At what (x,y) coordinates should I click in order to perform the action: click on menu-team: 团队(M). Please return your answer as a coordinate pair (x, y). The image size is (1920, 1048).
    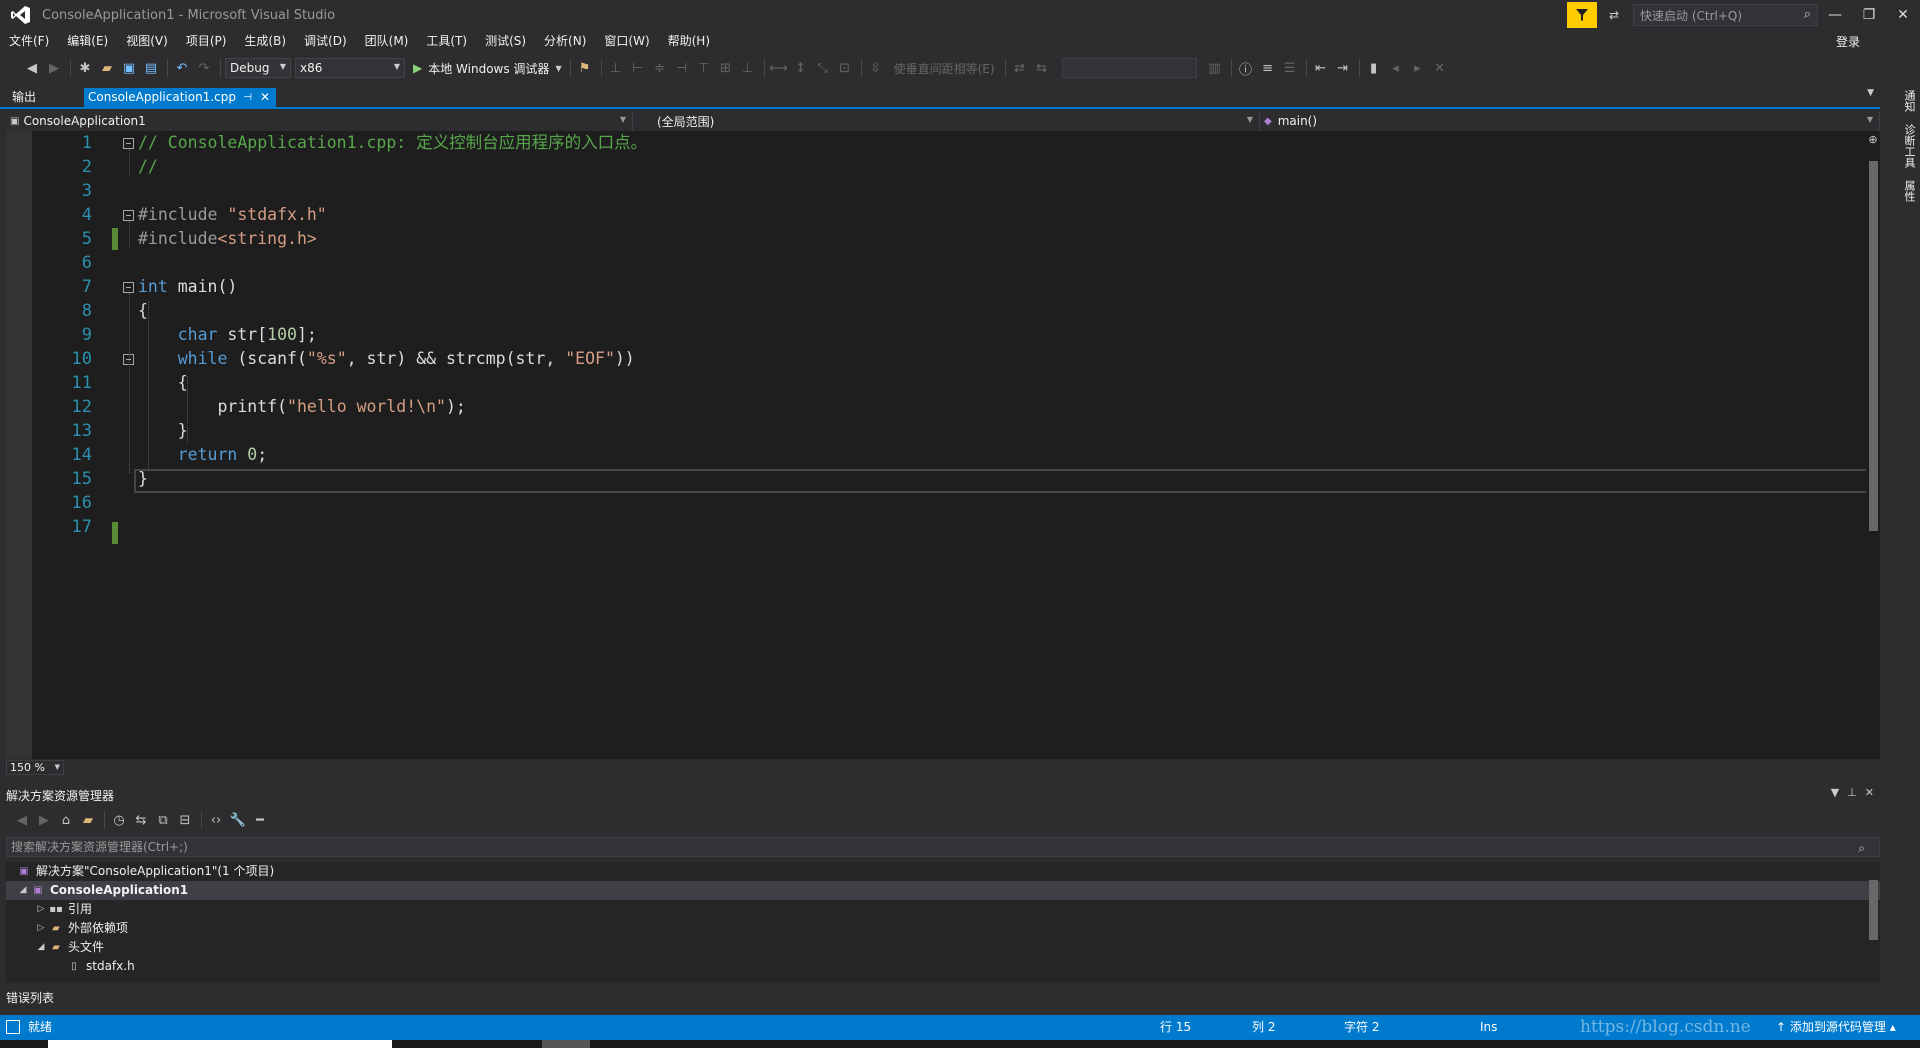
    Looking at the image, I should click on (387, 41).